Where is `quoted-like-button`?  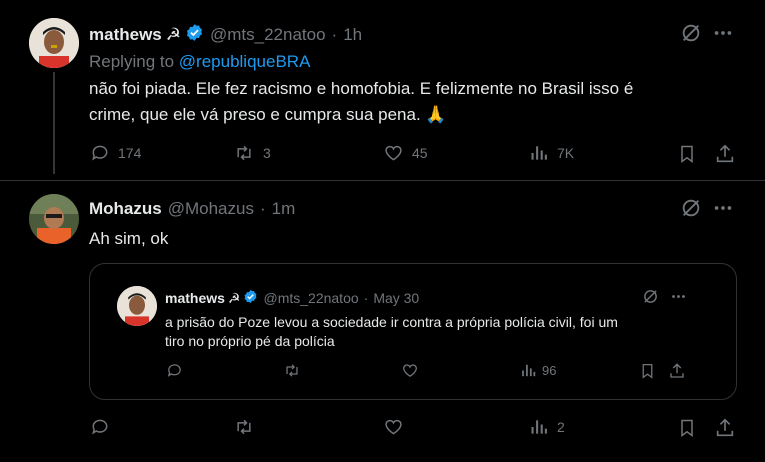 quoted-like-button is located at coordinates (410, 370).